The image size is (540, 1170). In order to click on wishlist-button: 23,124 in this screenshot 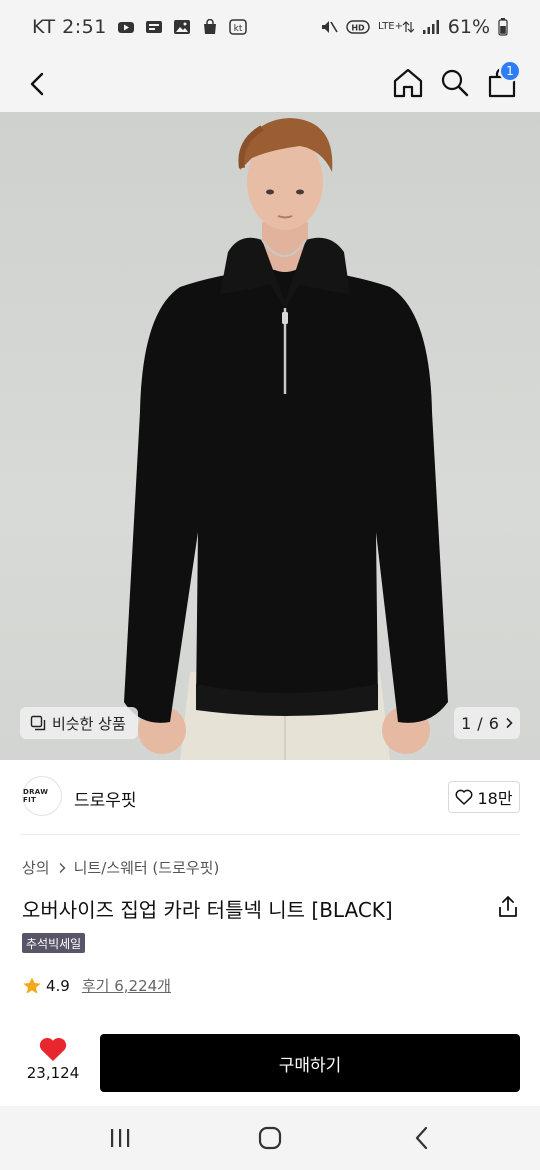, I will do `click(53, 1066)`.